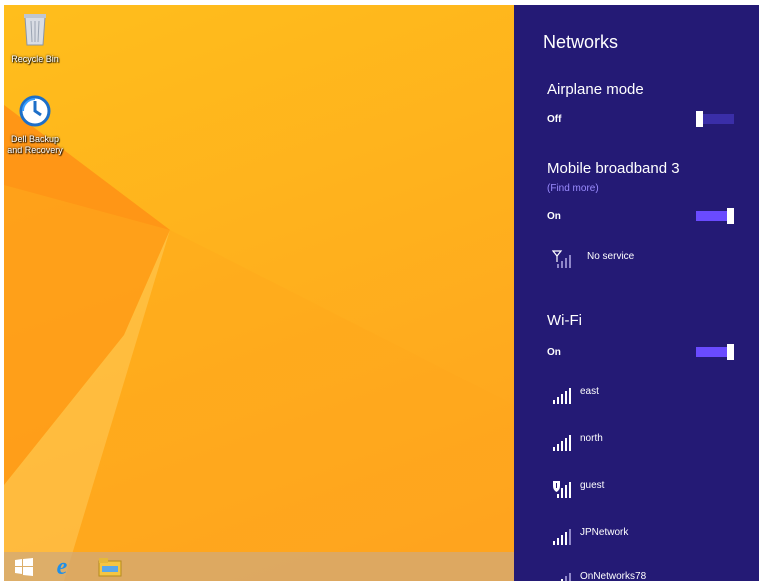  I want to click on network-name: No service, so click(611, 256).